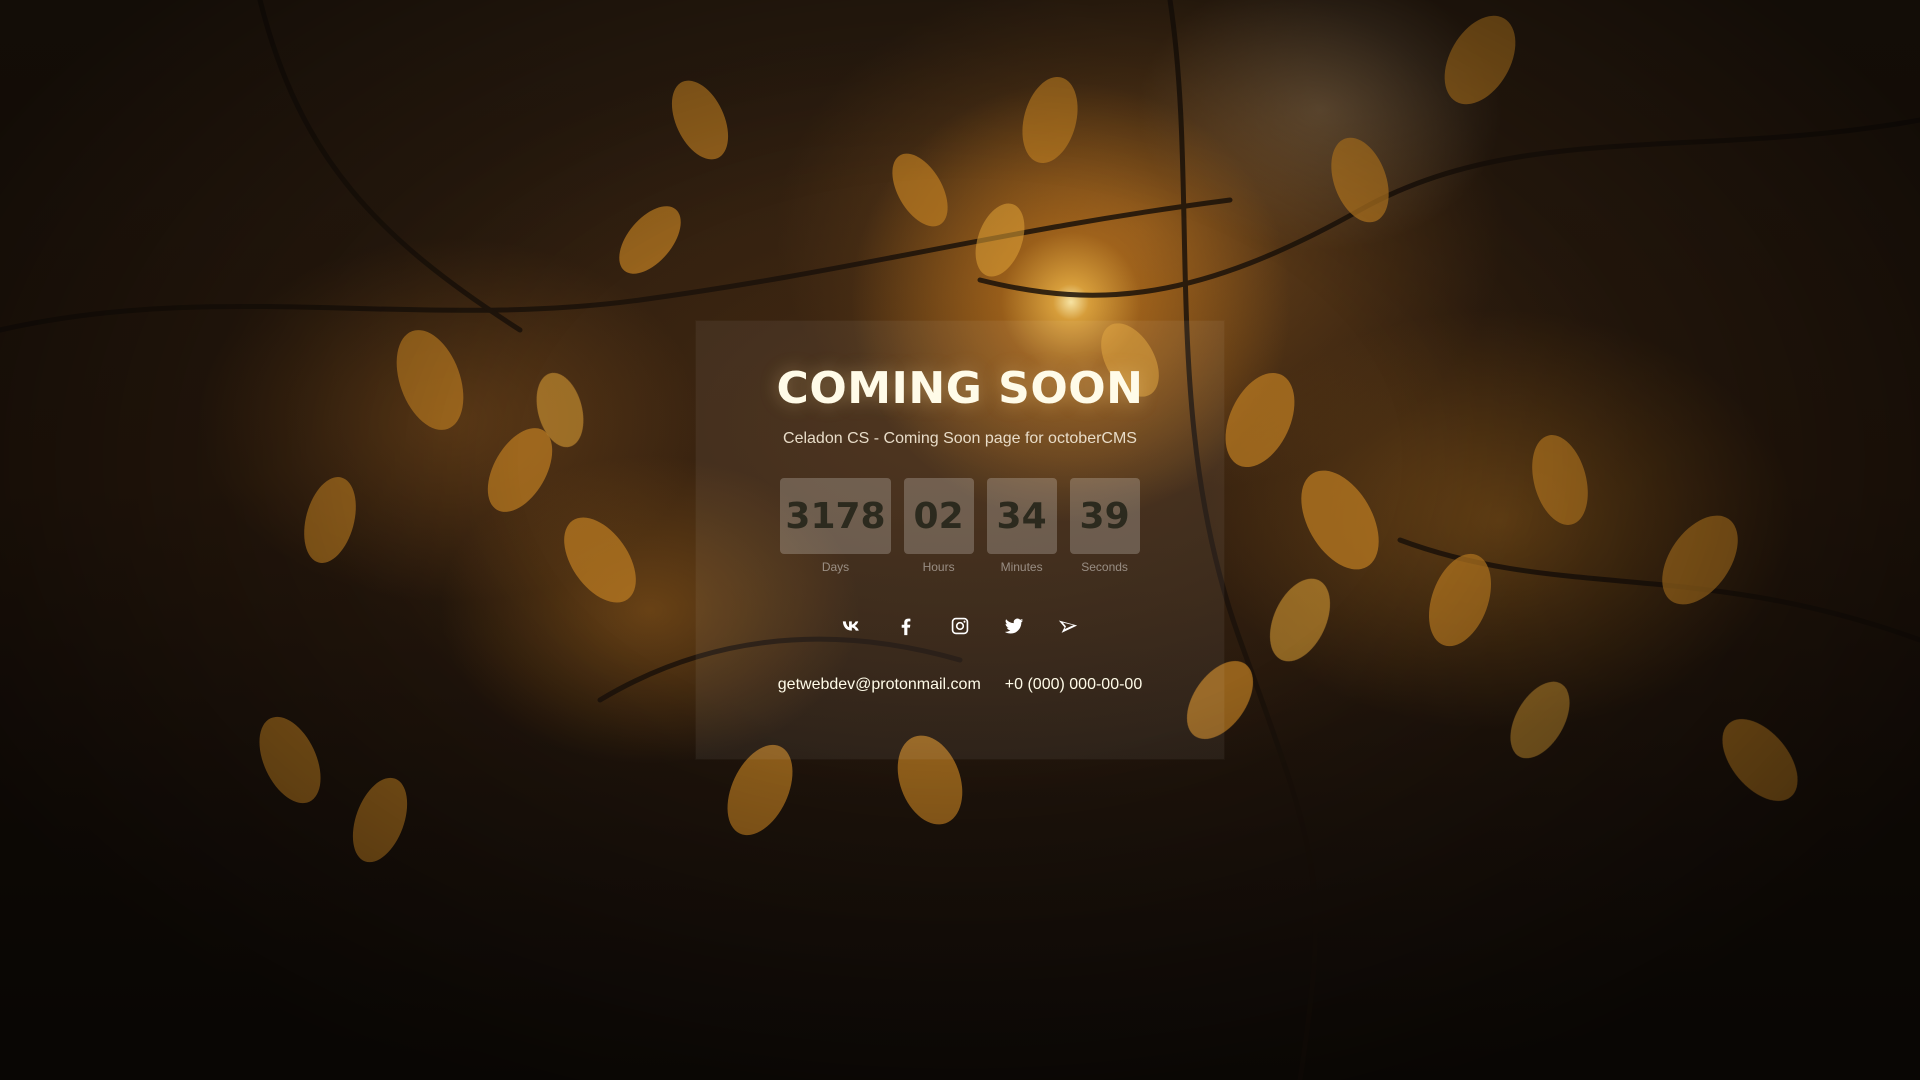 Image resolution: width=1920 pixels, height=1080 pixels. I want to click on countdown-days: 3178 Days, so click(835, 526).